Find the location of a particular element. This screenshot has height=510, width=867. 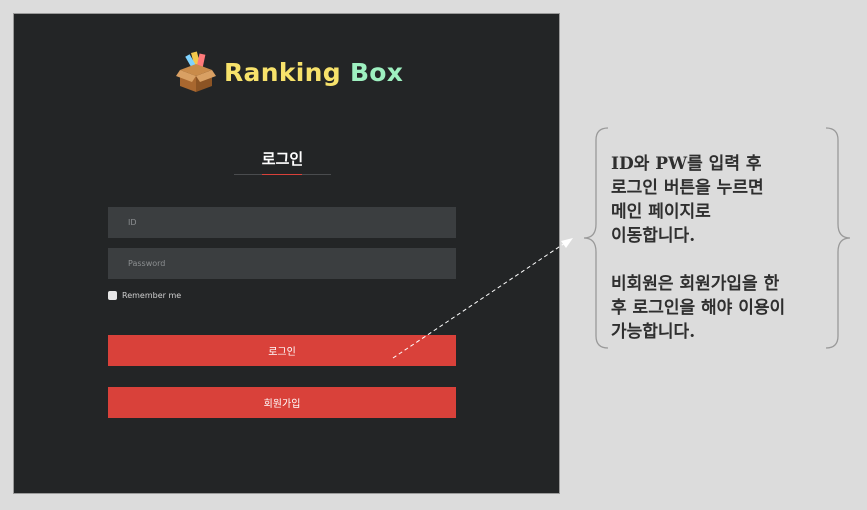

remember-me: Remember me is located at coordinates (144, 295).